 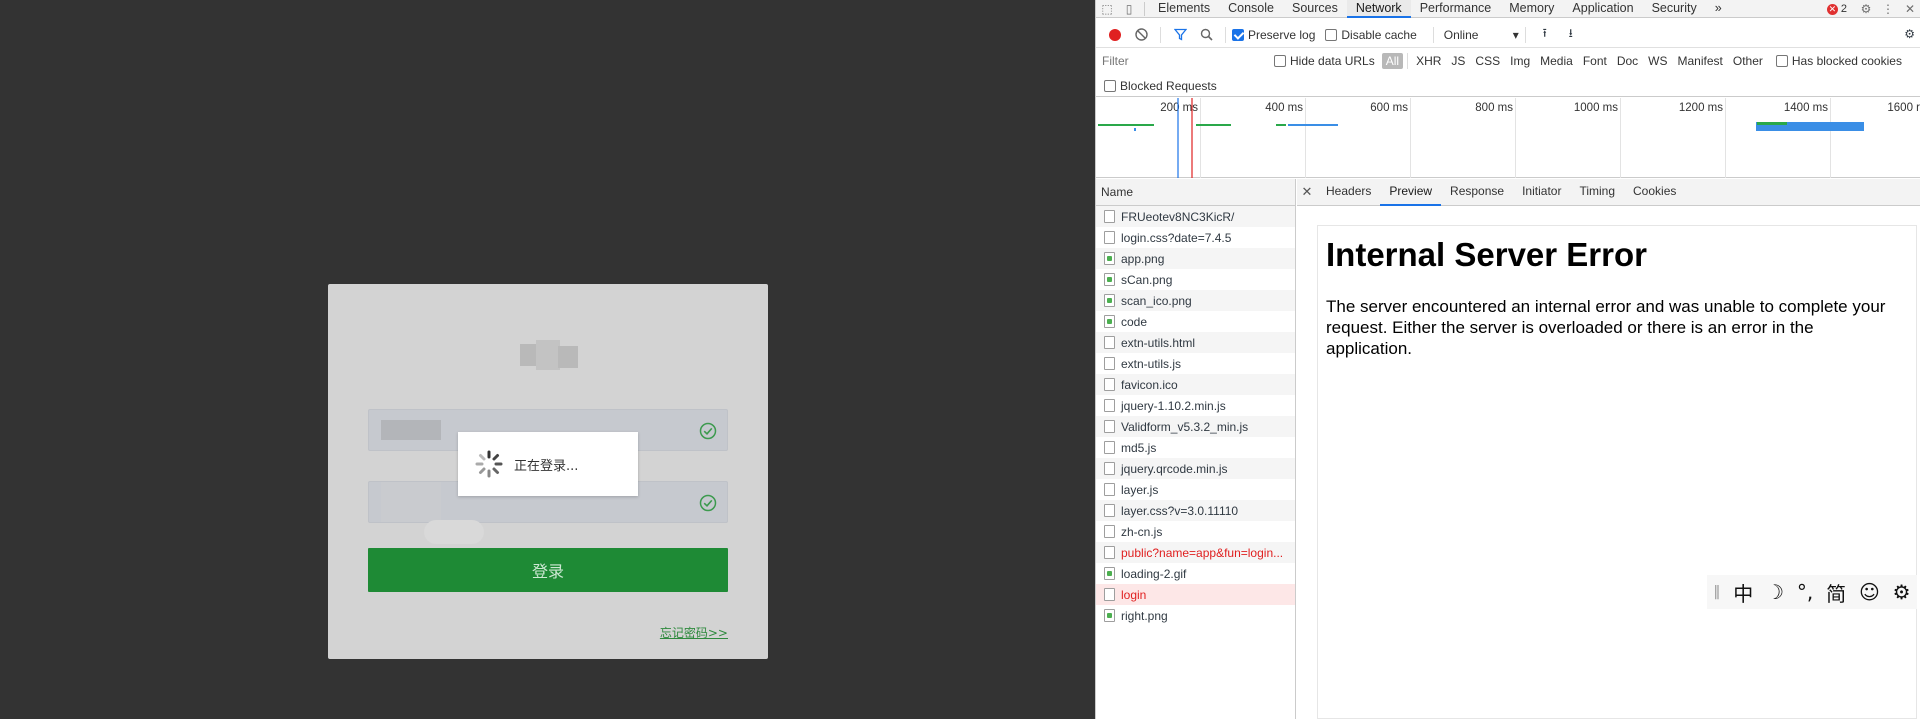 What do you see at coordinates (708, 503) in the screenshot?
I see `check-circle-icon` at bounding box center [708, 503].